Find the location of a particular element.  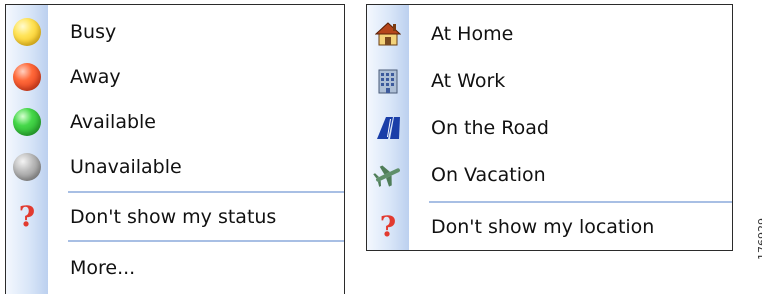

menu-item-hide-status: ? Don't show my status is located at coordinates (175, 217).